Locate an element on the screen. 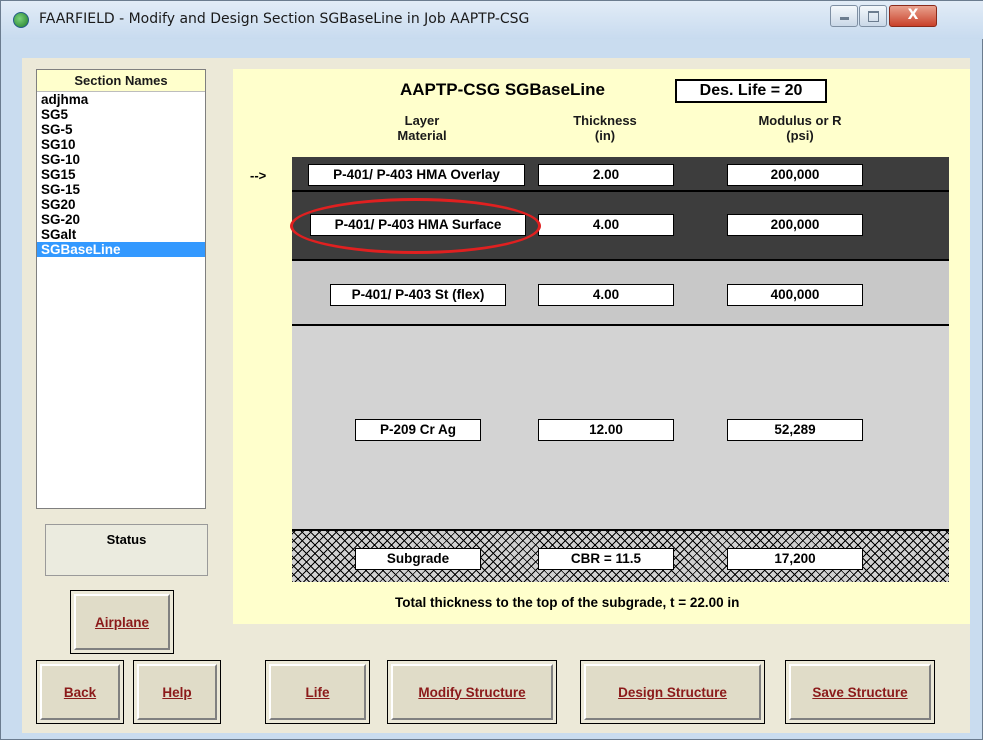 The height and width of the screenshot is (751, 983). layer-thickness-field: 2.00 is located at coordinates (606, 175).